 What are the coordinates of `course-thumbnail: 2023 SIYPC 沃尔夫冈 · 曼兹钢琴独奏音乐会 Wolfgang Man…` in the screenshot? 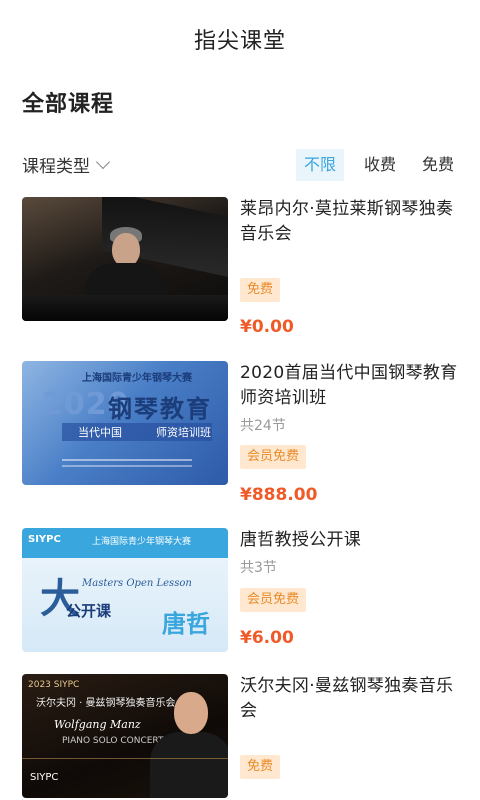 It's located at (125, 736).